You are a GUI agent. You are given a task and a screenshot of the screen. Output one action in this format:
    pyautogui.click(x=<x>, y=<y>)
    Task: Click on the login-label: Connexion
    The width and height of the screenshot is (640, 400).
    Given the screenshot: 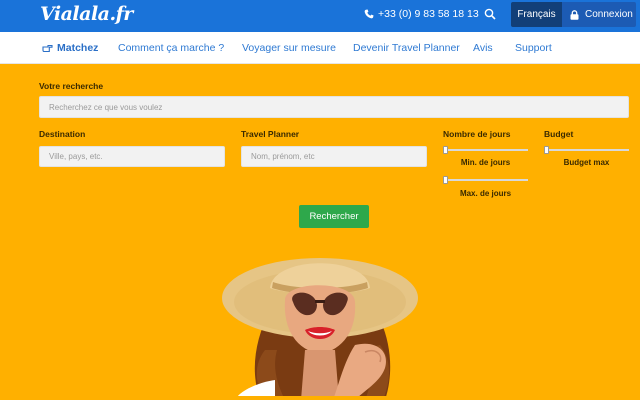 What is the action you would take?
    pyautogui.click(x=609, y=14)
    